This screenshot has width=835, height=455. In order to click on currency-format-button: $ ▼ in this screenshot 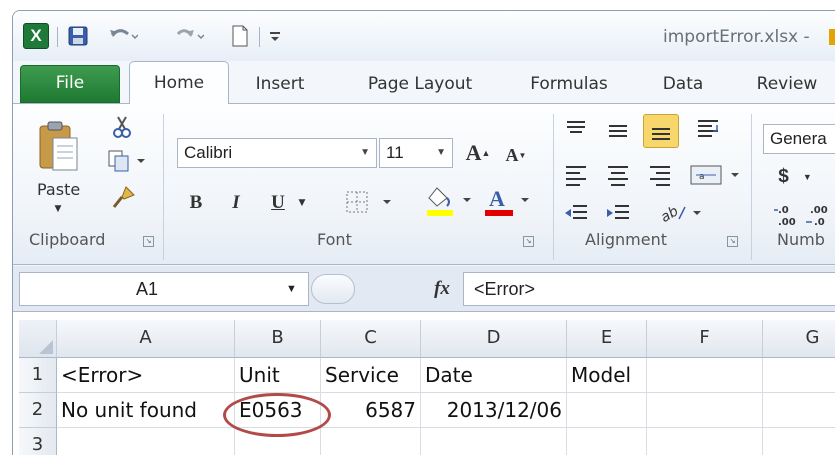, I will do `click(795, 177)`.